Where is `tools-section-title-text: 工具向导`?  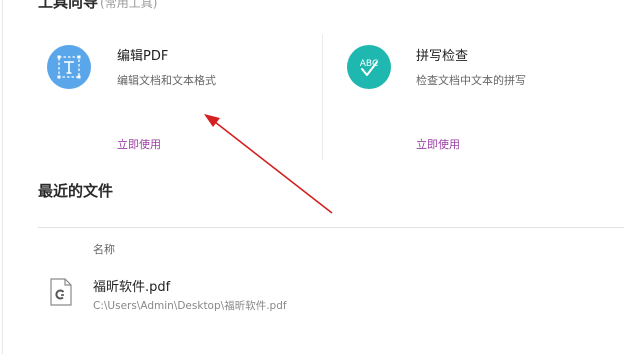
tools-section-title-text: 工具向导 is located at coordinates (68, 5).